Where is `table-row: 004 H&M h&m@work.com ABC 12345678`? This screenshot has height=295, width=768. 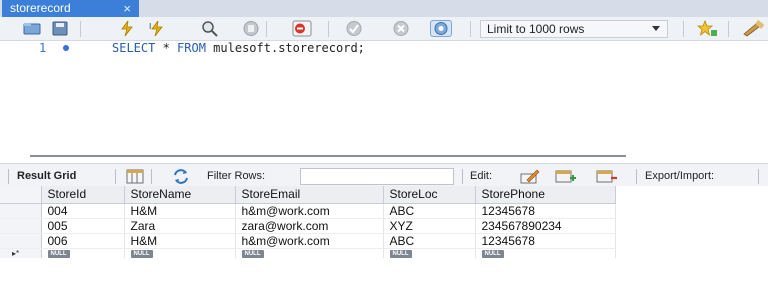
table-row: 004 H&M h&m@work.com ABC 12345678 is located at coordinates (308, 211).